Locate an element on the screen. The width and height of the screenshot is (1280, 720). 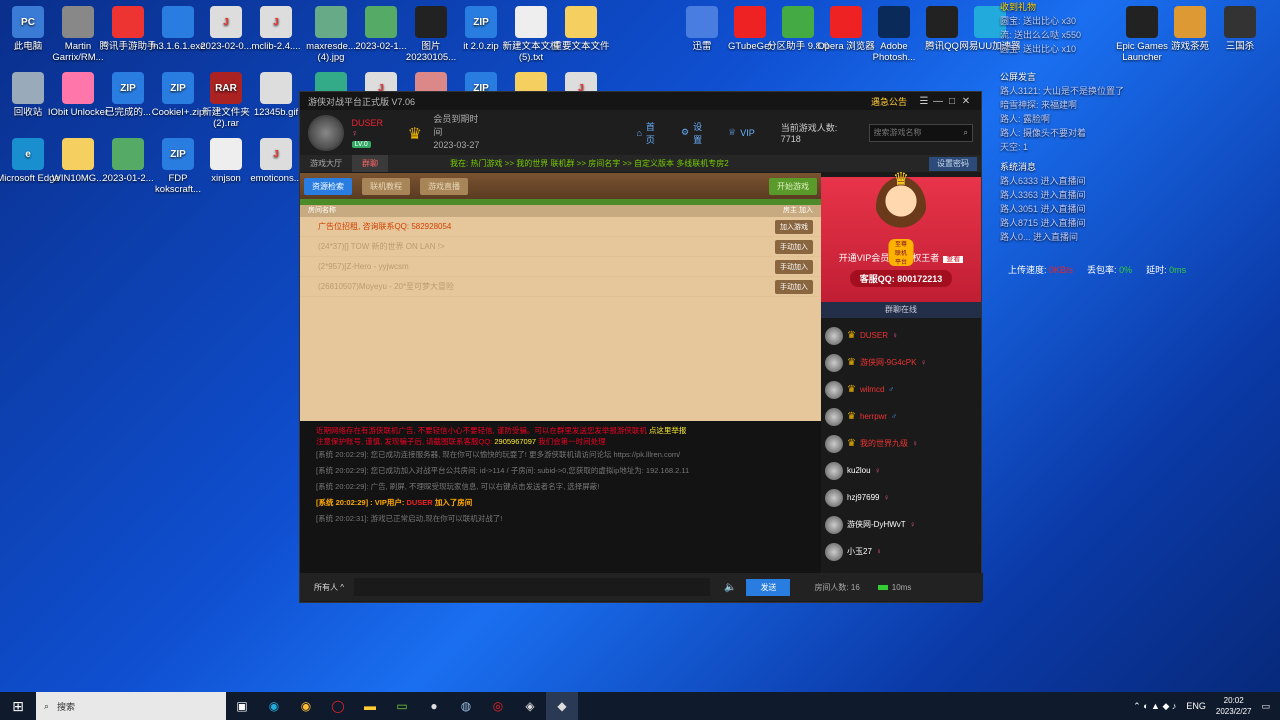
folder-icon: ▬ is located at coordinates (370, 706).